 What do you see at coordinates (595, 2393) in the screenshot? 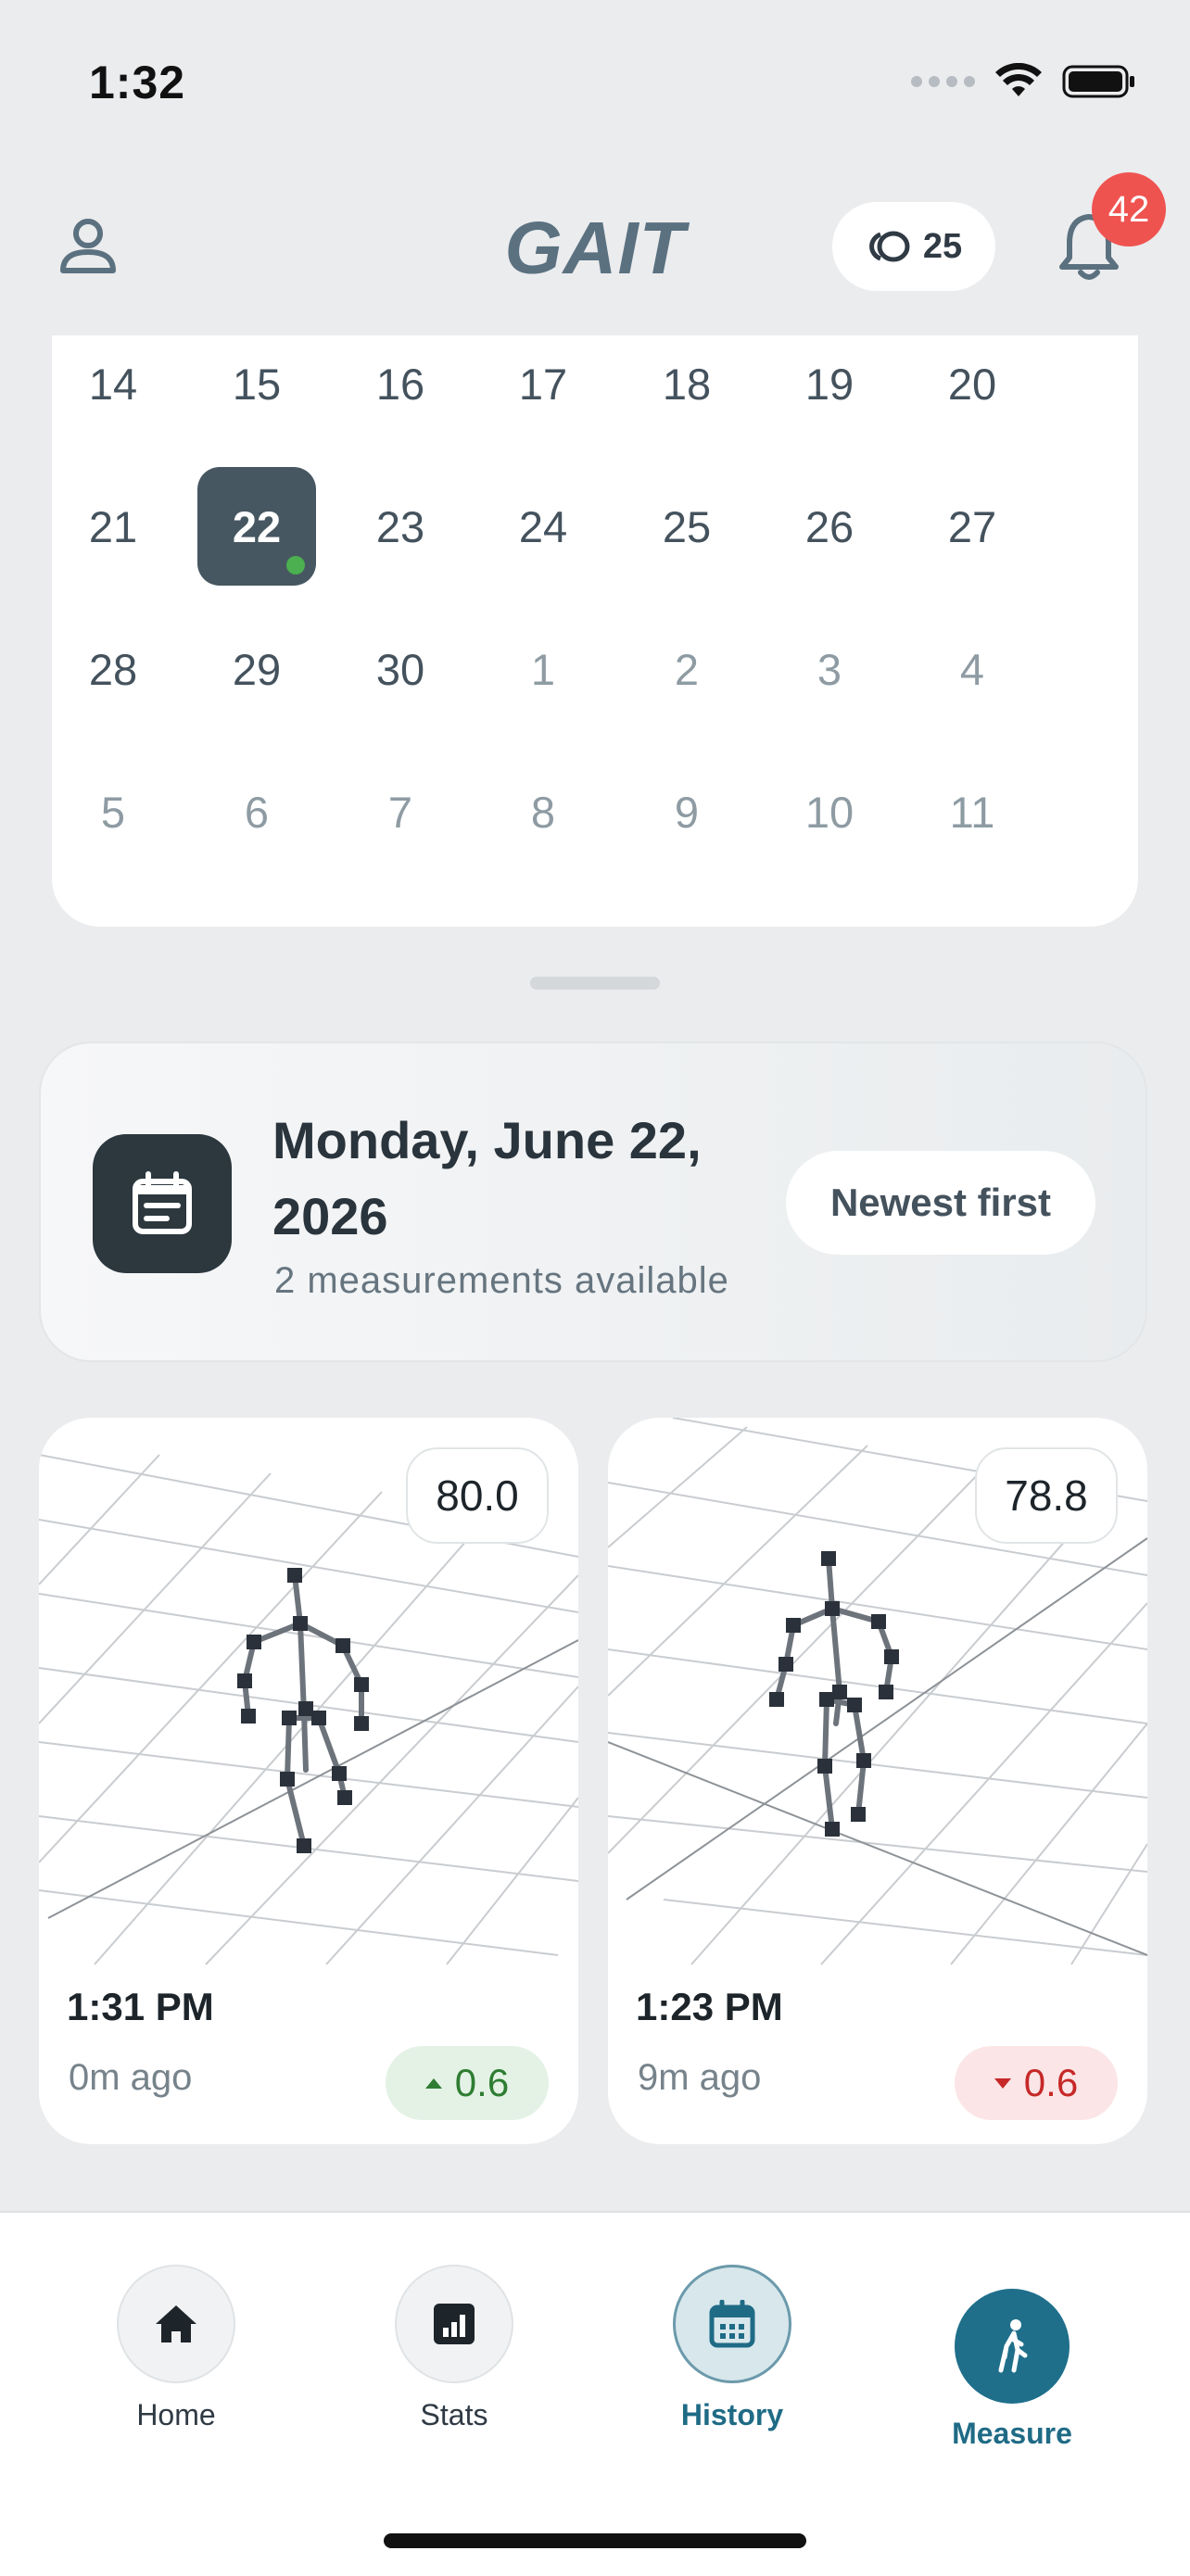
I see `bottom-navigation: Home Stats History Measure` at bounding box center [595, 2393].